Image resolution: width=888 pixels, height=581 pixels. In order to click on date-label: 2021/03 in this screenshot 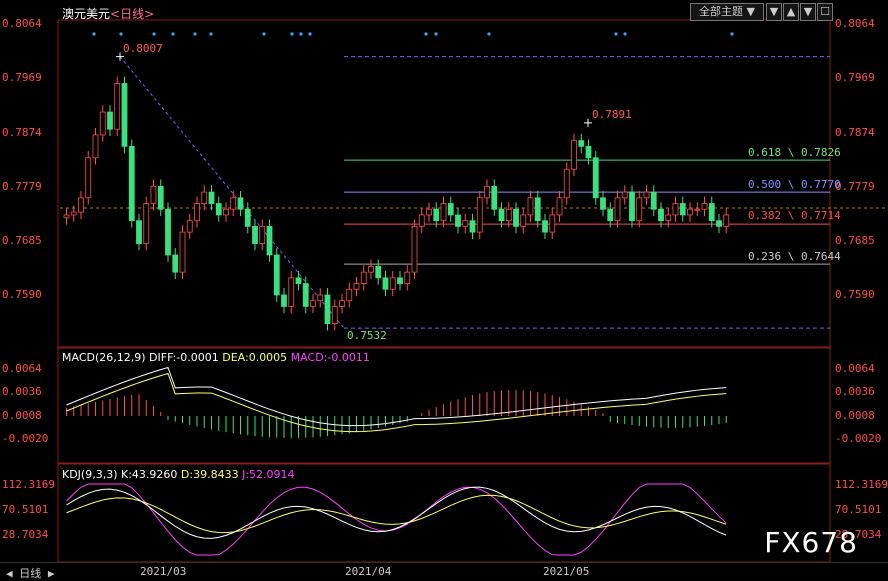, I will do `click(163, 571)`.